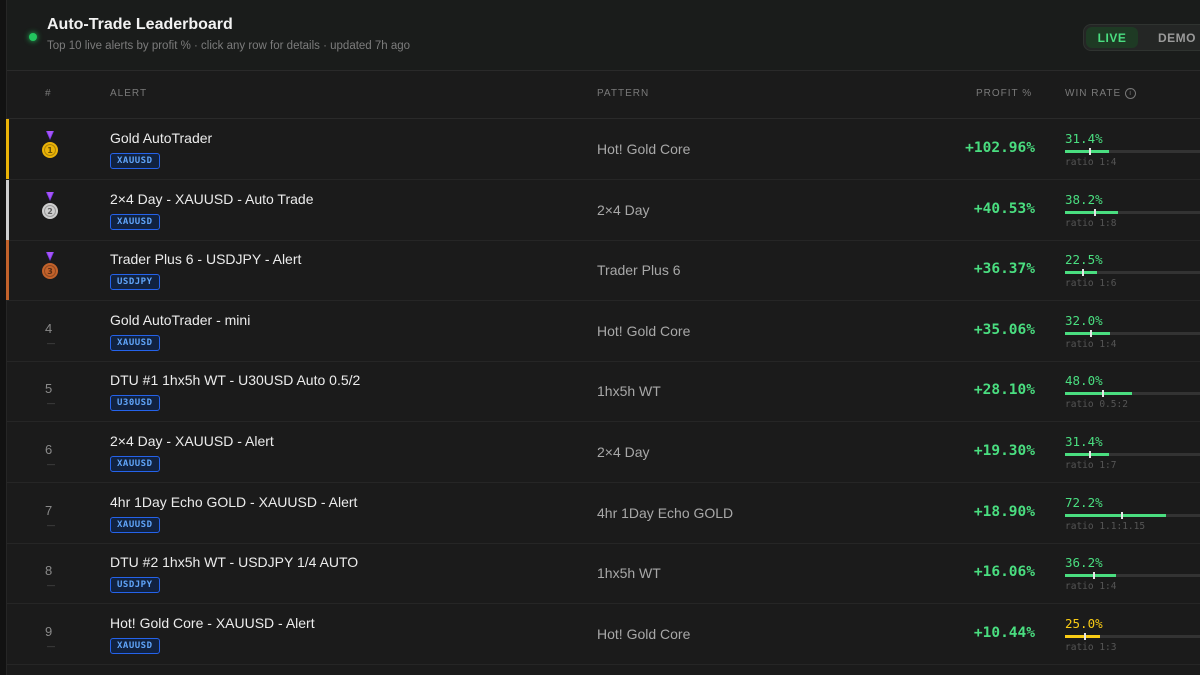 Image resolution: width=1200 pixels, height=675 pixels. I want to click on alert-name: DTU #2 1hx5h WT - USDJPY 1/4 AUTO, so click(234, 562).